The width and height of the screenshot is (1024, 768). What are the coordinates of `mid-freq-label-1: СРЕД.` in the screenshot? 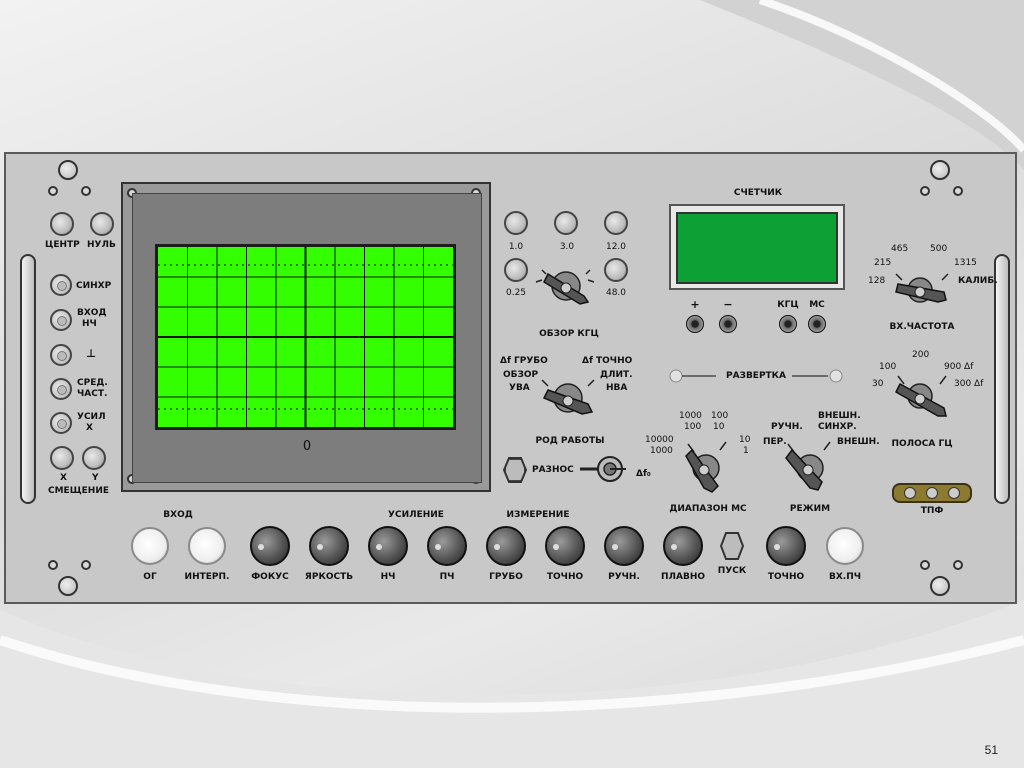 It's located at (92, 383).